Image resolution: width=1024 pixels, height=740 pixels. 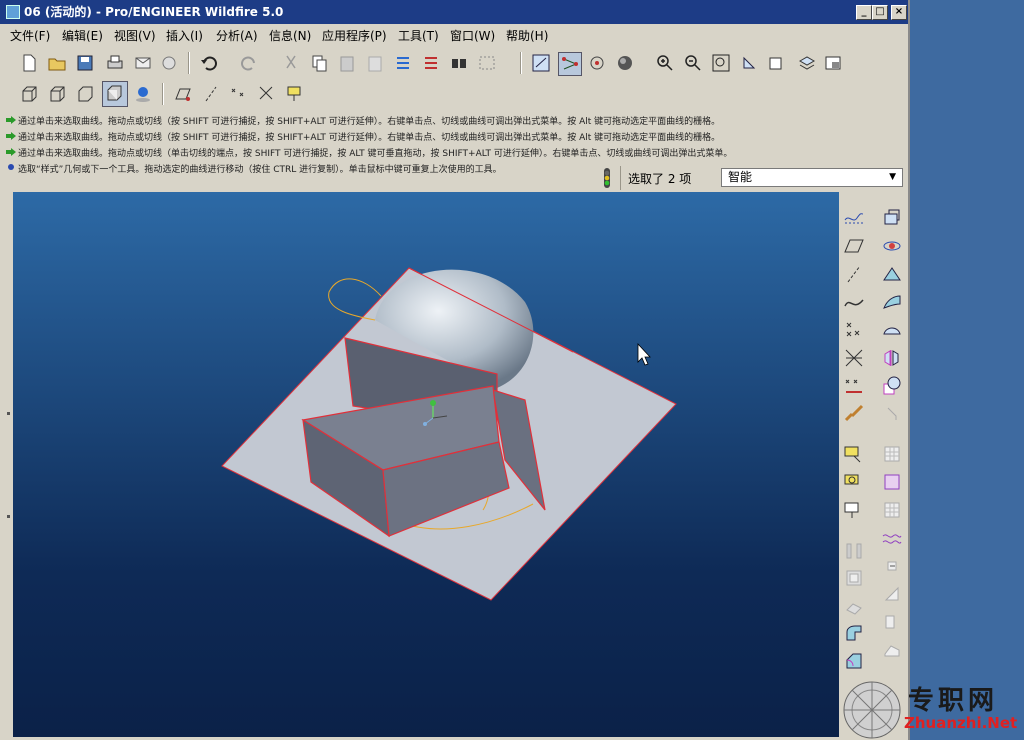 What do you see at coordinates (295, 94) in the screenshot?
I see `annotation-display-icon` at bounding box center [295, 94].